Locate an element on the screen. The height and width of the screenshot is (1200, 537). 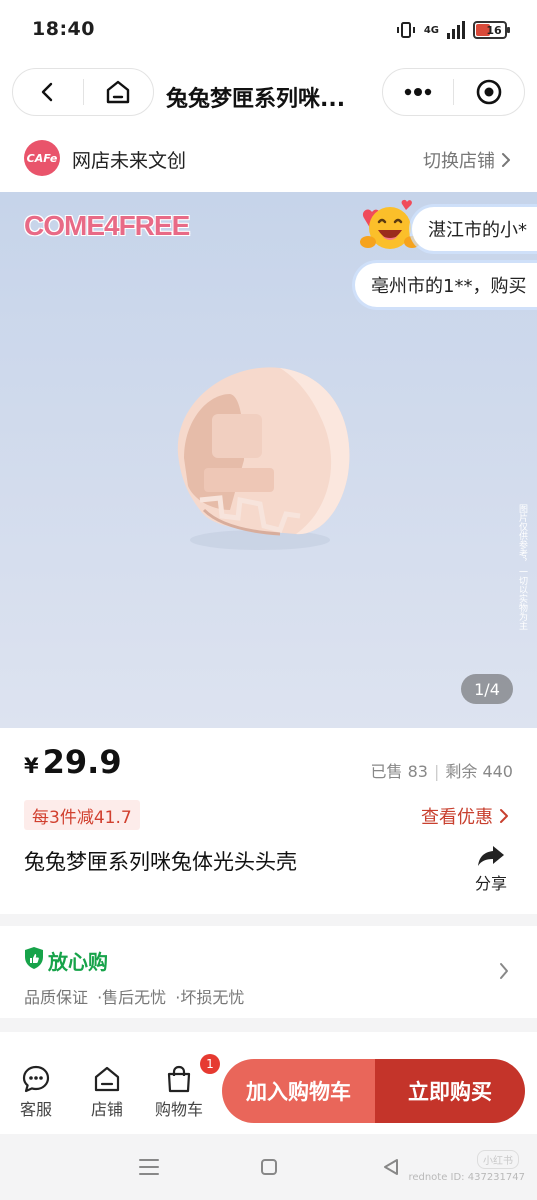
switch-store-label: 切换店铺 is located at coordinates (459, 161).